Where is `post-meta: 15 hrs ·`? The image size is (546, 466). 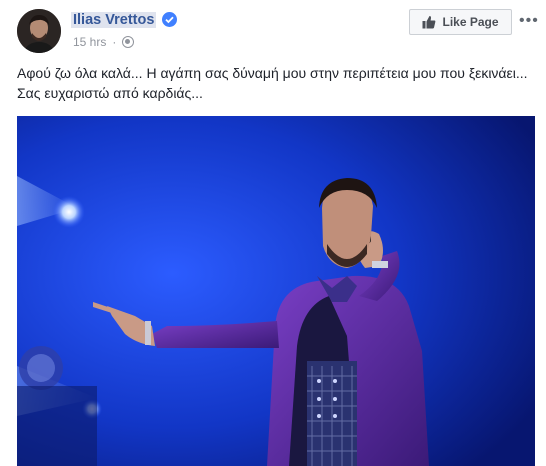
post-meta: 15 hrs · is located at coordinates (104, 42).